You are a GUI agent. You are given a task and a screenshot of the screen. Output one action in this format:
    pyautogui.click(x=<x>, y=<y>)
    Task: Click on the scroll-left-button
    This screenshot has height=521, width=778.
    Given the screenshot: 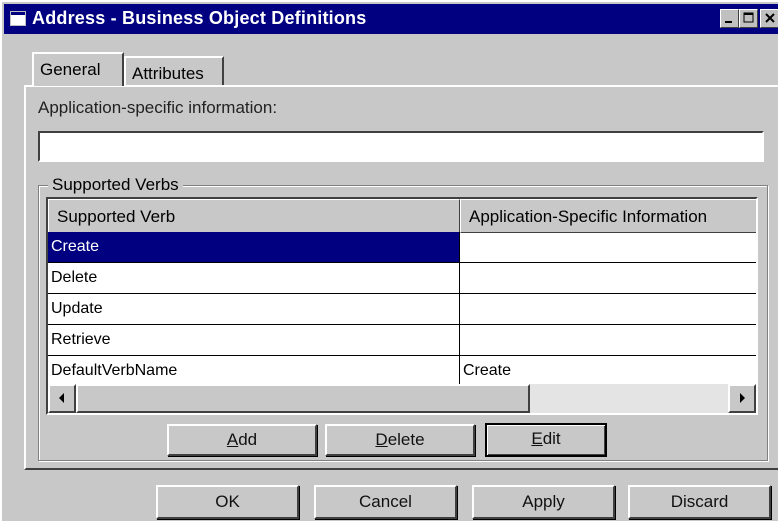 What is the action you would take?
    pyautogui.click(x=62, y=398)
    